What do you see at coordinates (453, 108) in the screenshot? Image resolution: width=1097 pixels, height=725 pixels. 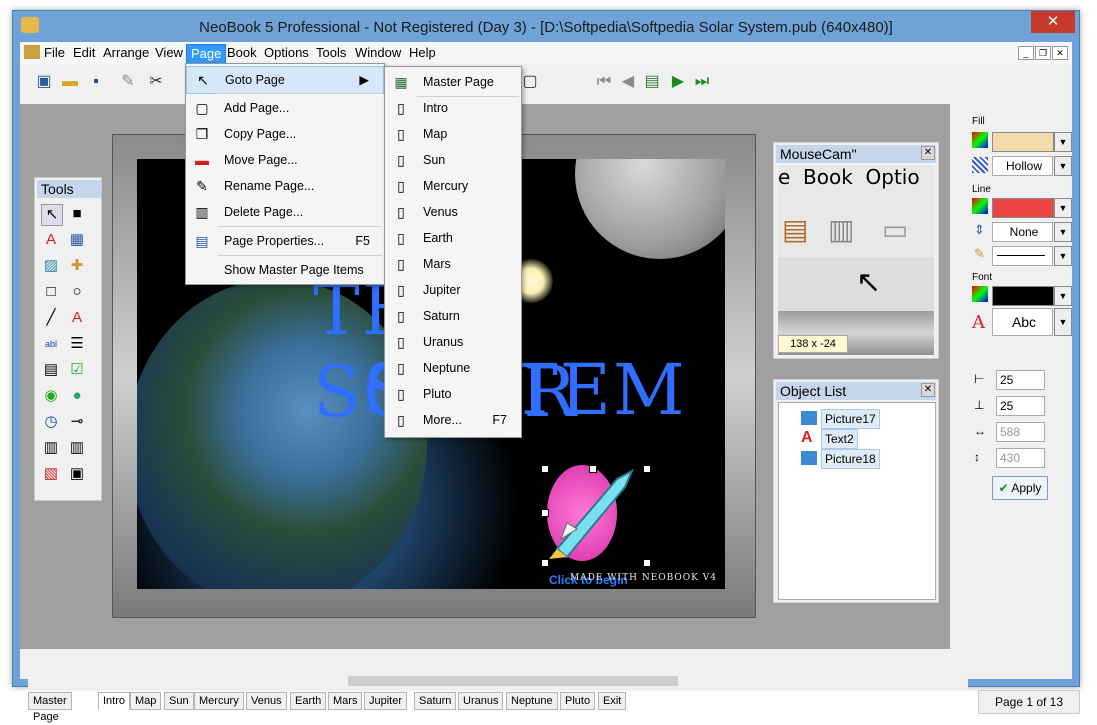 I see `submenu-item-intro: ▯ Intro` at bounding box center [453, 108].